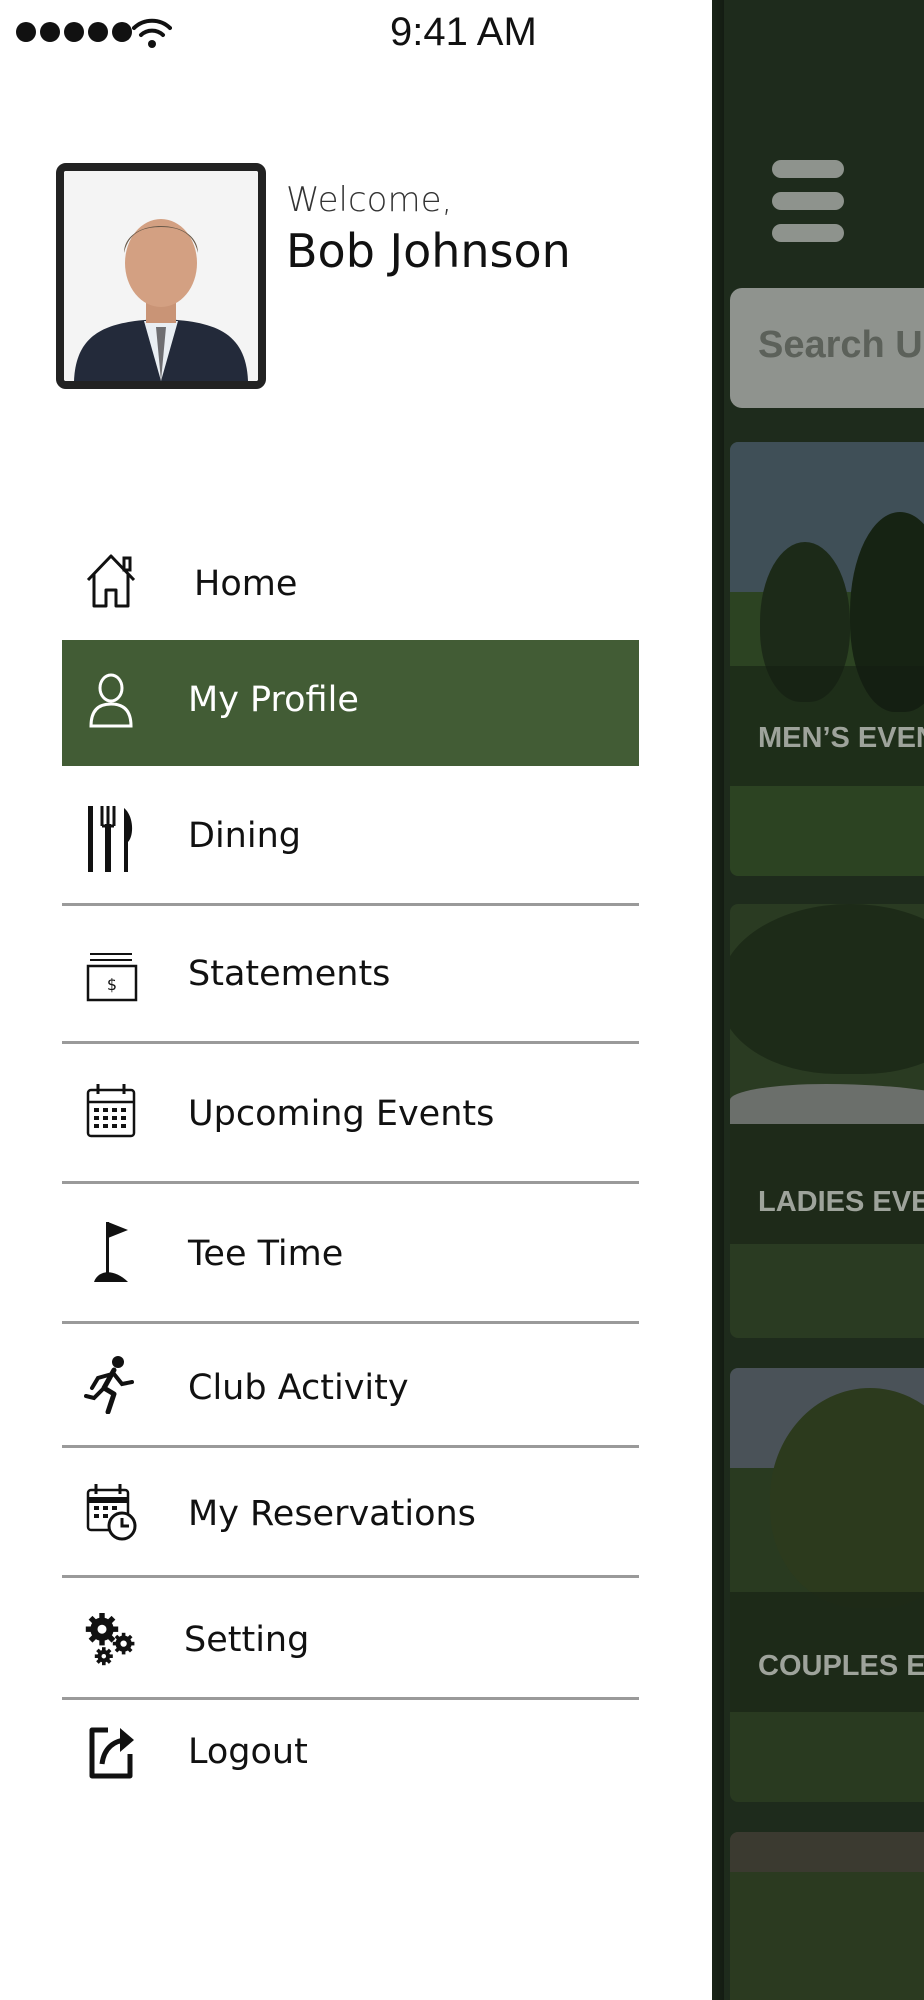  What do you see at coordinates (350, 1760) in the screenshot?
I see `menu-item-logout: Logout` at bounding box center [350, 1760].